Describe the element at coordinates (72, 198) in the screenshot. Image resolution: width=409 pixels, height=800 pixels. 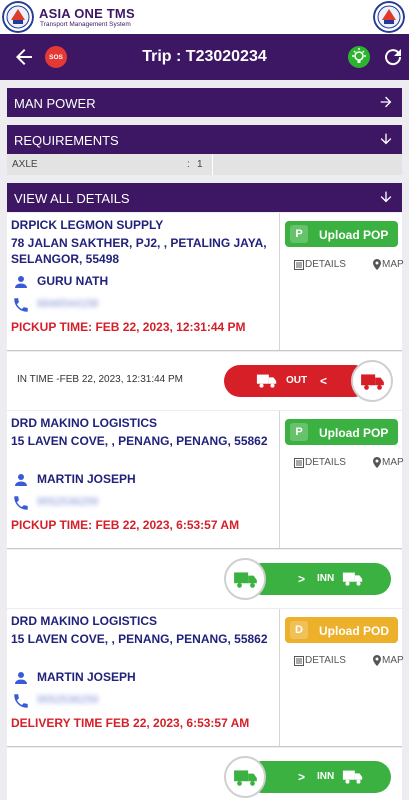
I see `view-all-details-label: VIEW ALL DETAILS` at that location.